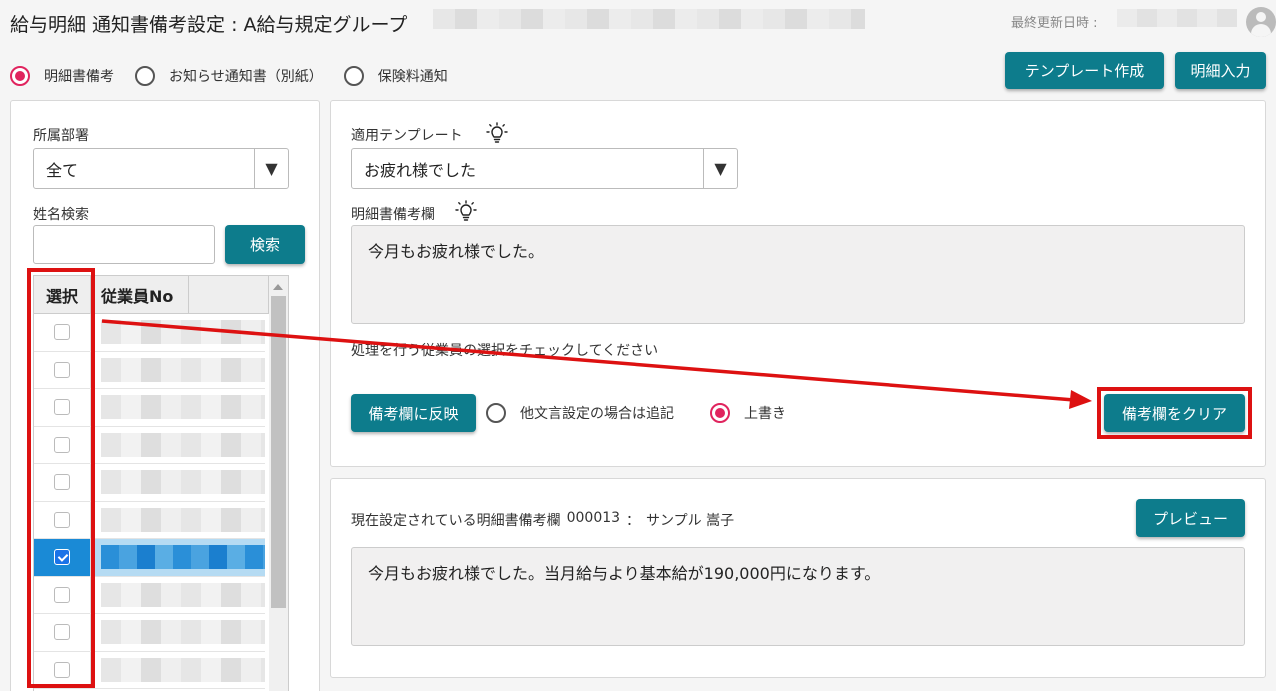 This screenshot has width=1276, height=691. What do you see at coordinates (1261, 22) in the screenshot?
I see `user-avatar-icon` at bounding box center [1261, 22].